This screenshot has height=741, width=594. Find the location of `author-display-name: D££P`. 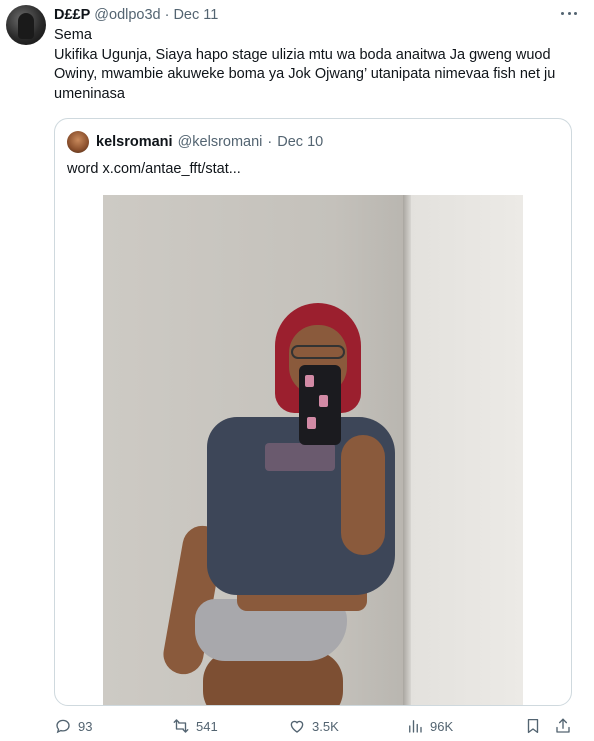

author-display-name: D££P is located at coordinates (72, 15).